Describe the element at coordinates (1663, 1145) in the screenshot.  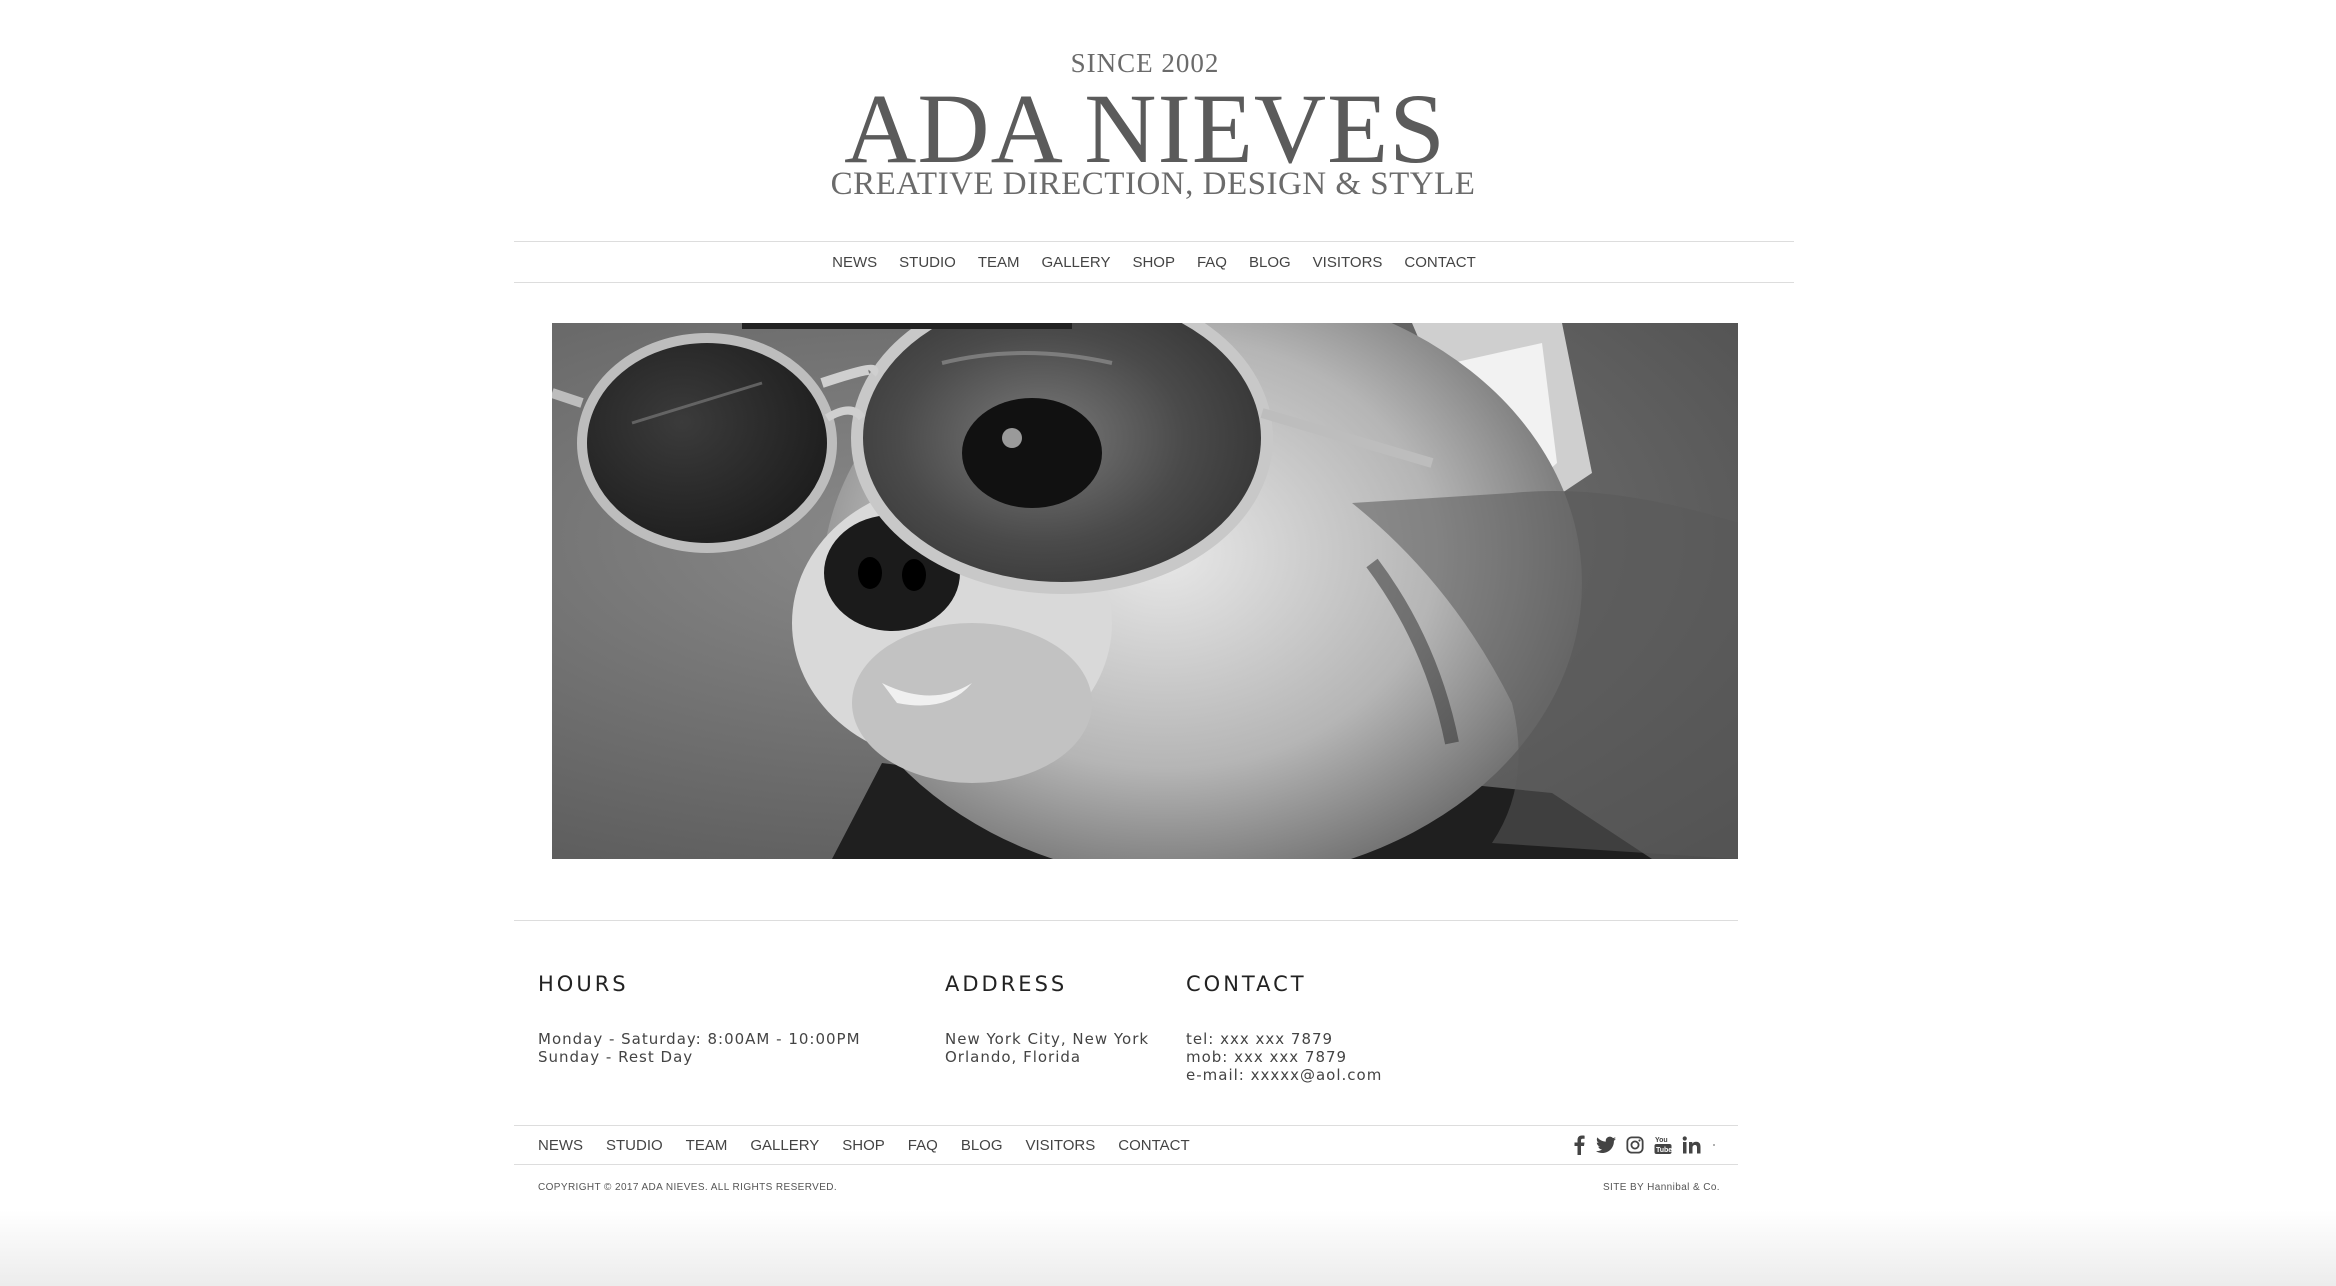
I see `youtube-icon: You Tube` at that location.